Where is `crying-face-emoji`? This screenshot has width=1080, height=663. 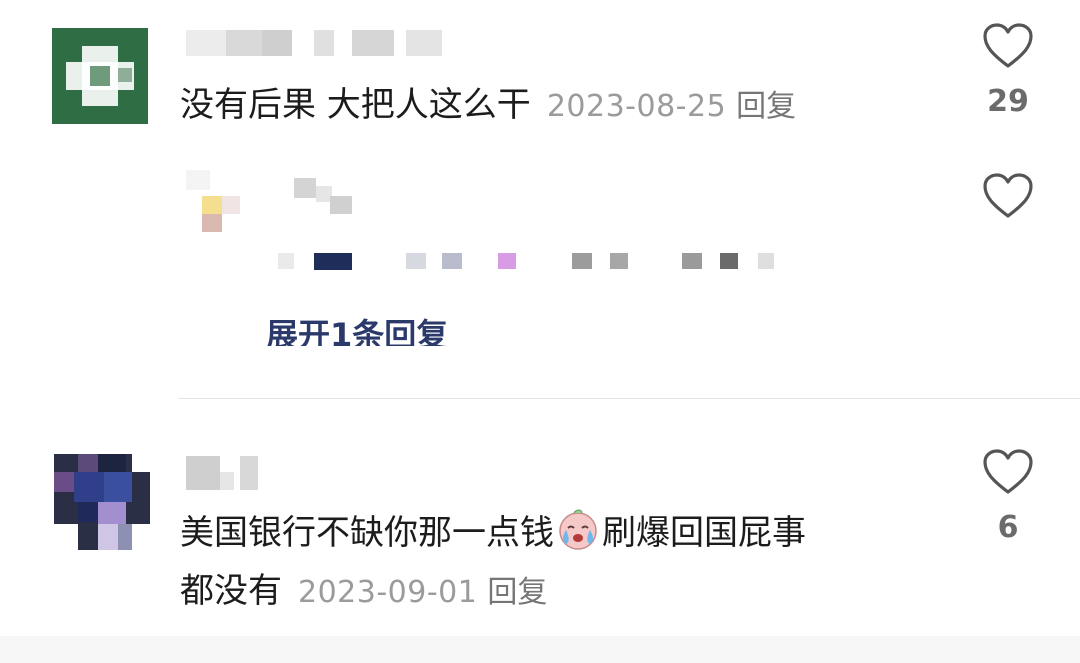 crying-face-emoji is located at coordinates (578, 529).